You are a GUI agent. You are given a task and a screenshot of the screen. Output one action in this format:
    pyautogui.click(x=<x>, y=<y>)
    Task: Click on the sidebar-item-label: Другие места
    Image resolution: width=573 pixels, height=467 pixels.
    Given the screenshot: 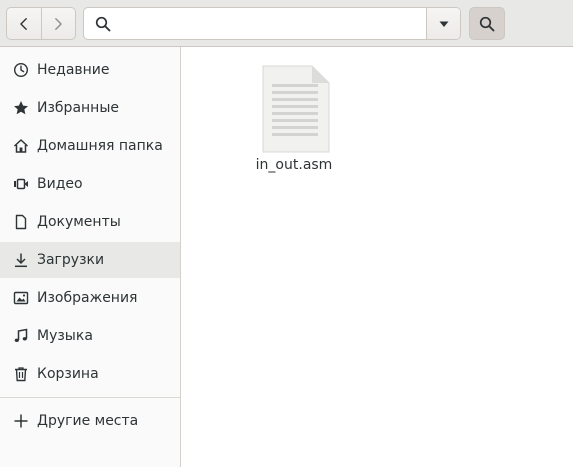 What is the action you would take?
    pyautogui.click(x=88, y=421)
    